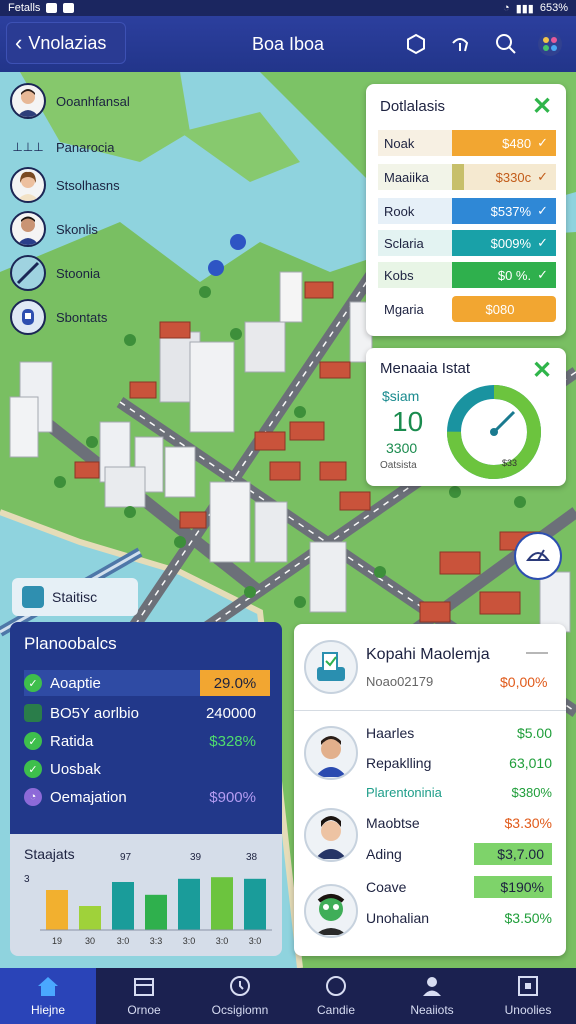 The width and height of the screenshot is (576, 1024). Describe the element at coordinates (88, 185) in the screenshot. I see `person-name: Stsolhasns` at that location.